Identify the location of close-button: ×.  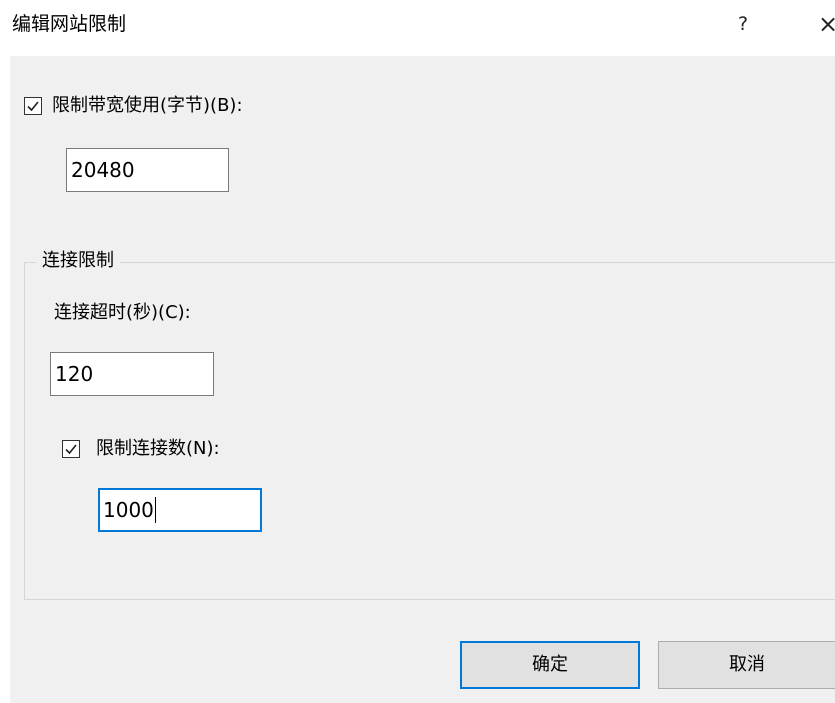
(826, 24).